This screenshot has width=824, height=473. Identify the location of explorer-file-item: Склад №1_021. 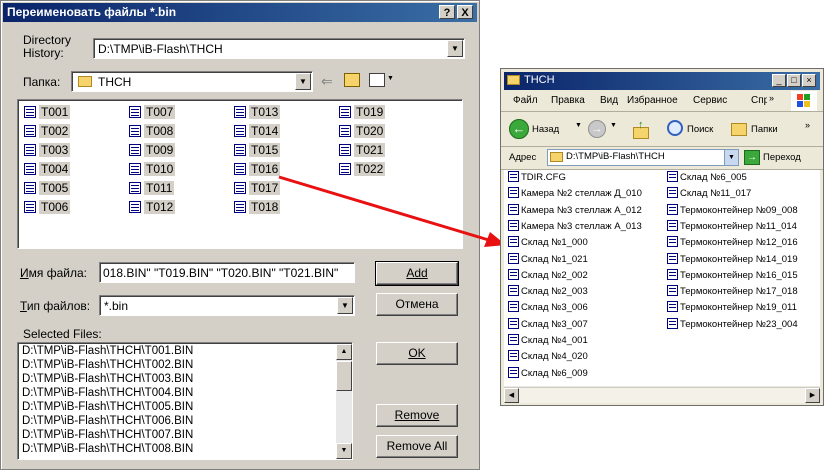
(548, 259).